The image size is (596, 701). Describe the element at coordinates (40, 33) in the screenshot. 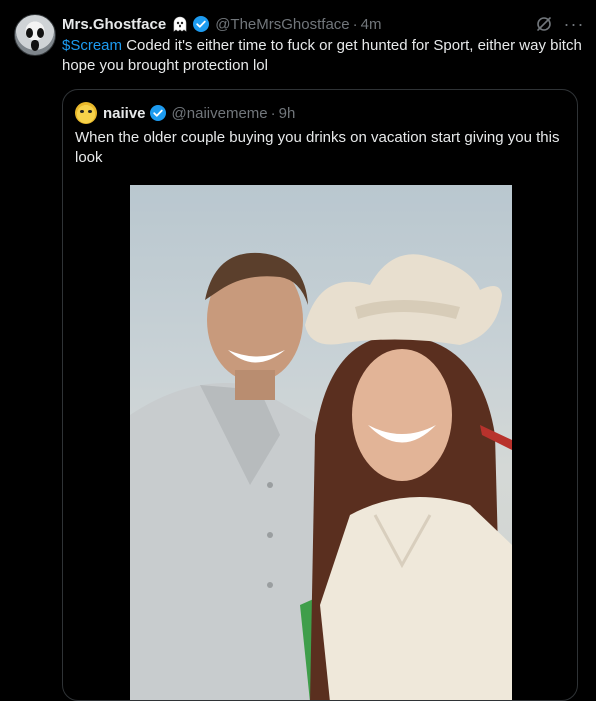

I see `avatar-mask-eye-right` at that location.